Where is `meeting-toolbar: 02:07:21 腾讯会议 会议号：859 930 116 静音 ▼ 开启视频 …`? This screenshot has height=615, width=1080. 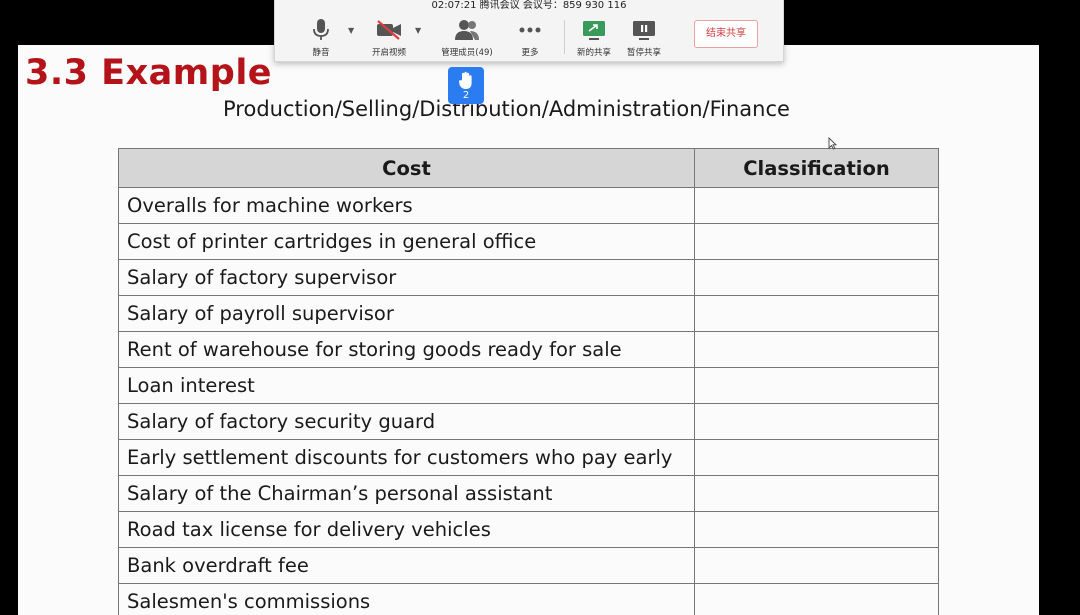
meeting-toolbar: 02:07:21 腾讯会议 会议号：859 930 116 静音 ▼ 开启视频 … is located at coordinates (529, 31).